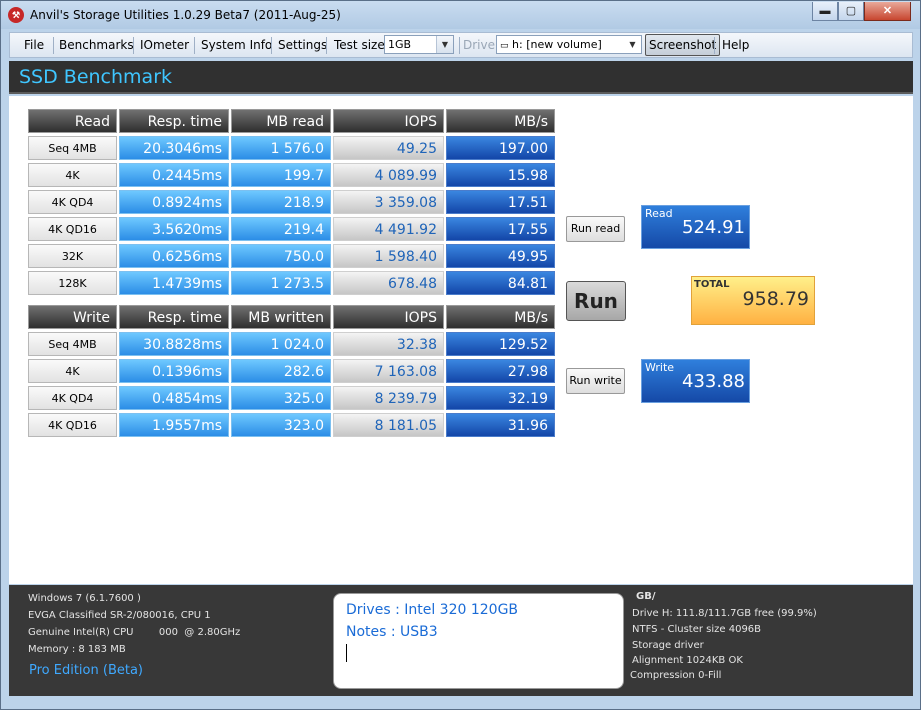 The width and height of the screenshot is (921, 710). I want to click on total-score-label: TOTAL, so click(712, 284).